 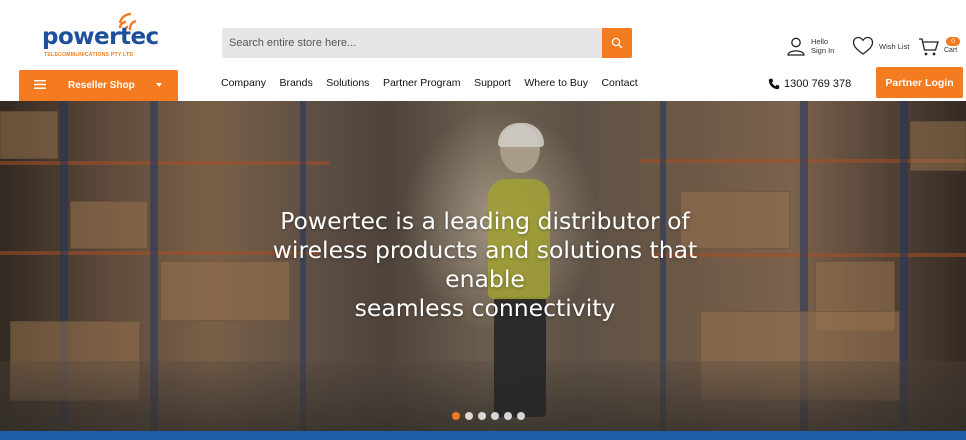 I want to click on nav-item-brands: Brands, so click(x=295, y=84).